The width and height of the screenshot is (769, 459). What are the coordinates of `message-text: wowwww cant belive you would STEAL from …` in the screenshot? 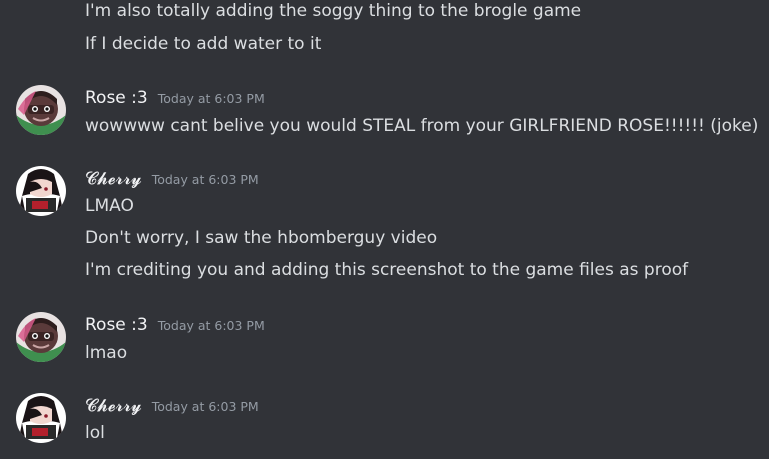 It's located at (422, 126).